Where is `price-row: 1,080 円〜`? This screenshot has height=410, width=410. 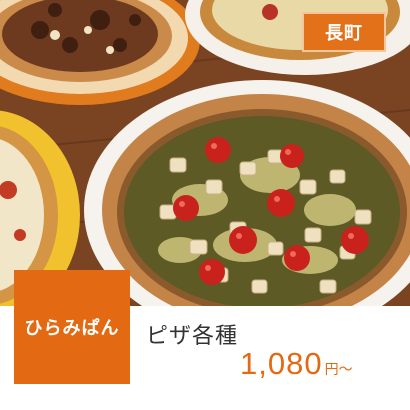 price-row: 1,080 円〜 is located at coordinates (296, 364).